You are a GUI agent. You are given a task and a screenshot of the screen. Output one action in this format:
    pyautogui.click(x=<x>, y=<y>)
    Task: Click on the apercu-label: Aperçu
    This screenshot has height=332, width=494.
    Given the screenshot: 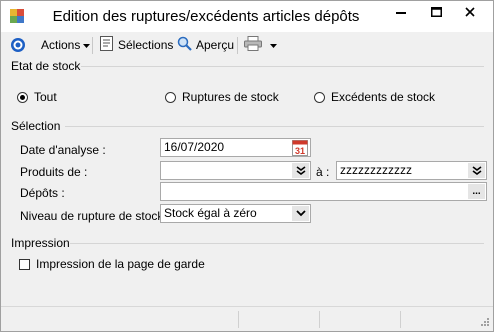 What is the action you would take?
    pyautogui.click(x=215, y=45)
    